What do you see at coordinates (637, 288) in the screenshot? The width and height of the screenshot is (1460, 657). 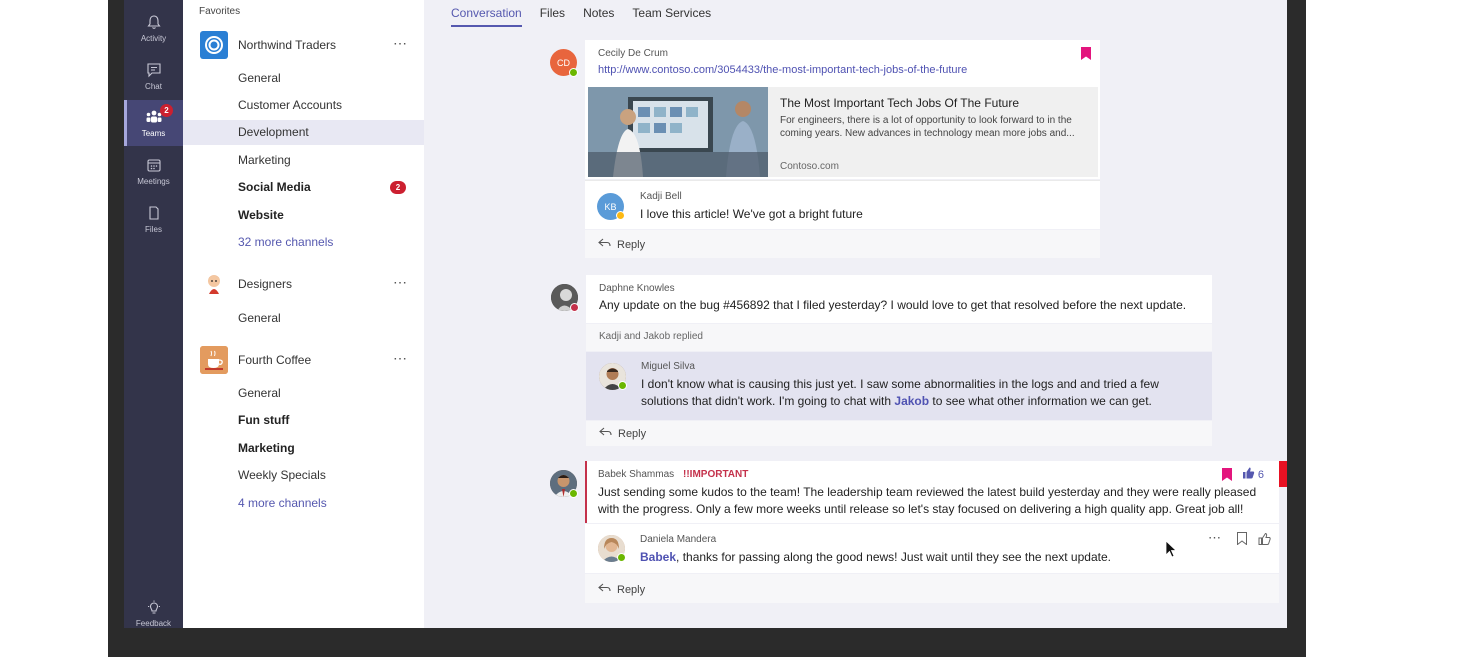 I see `message-author: Daphne Knowles` at bounding box center [637, 288].